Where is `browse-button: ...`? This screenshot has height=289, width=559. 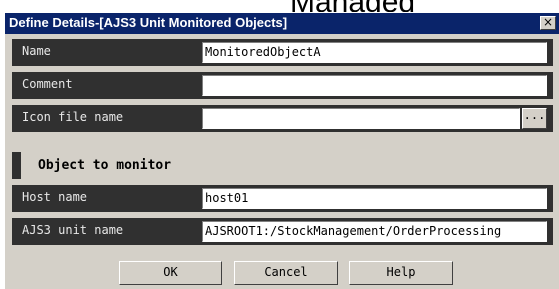
browse-button: ... is located at coordinates (534, 118).